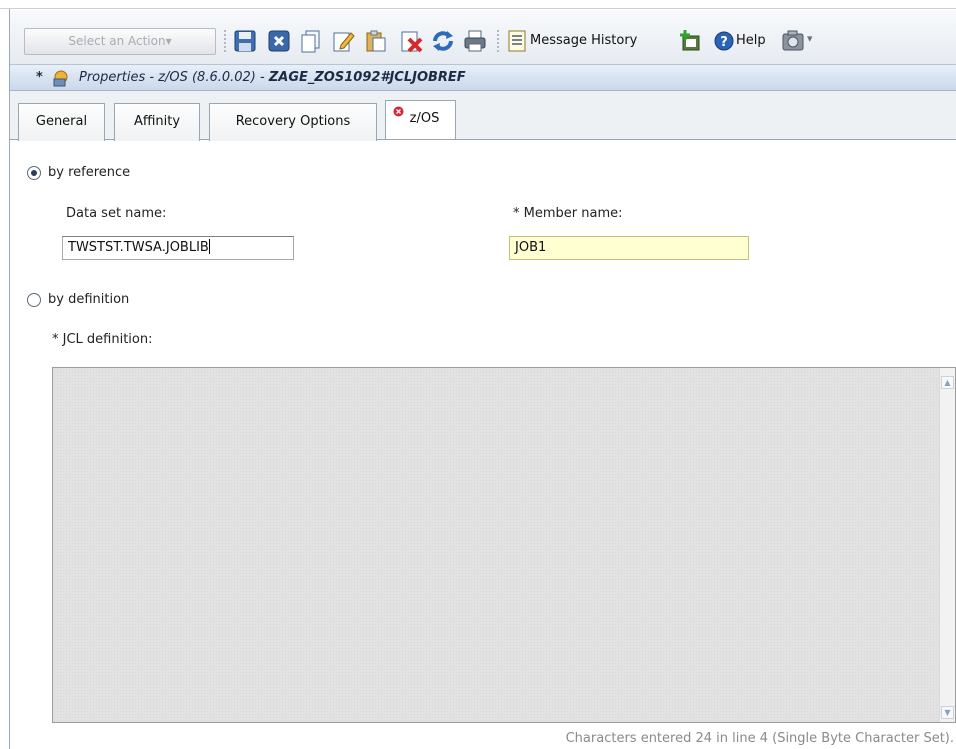 Image resolution: width=956 pixels, height=749 pixels. What do you see at coordinates (343, 41) in the screenshot?
I see `edit-icon` at bounding box center [343, 41].